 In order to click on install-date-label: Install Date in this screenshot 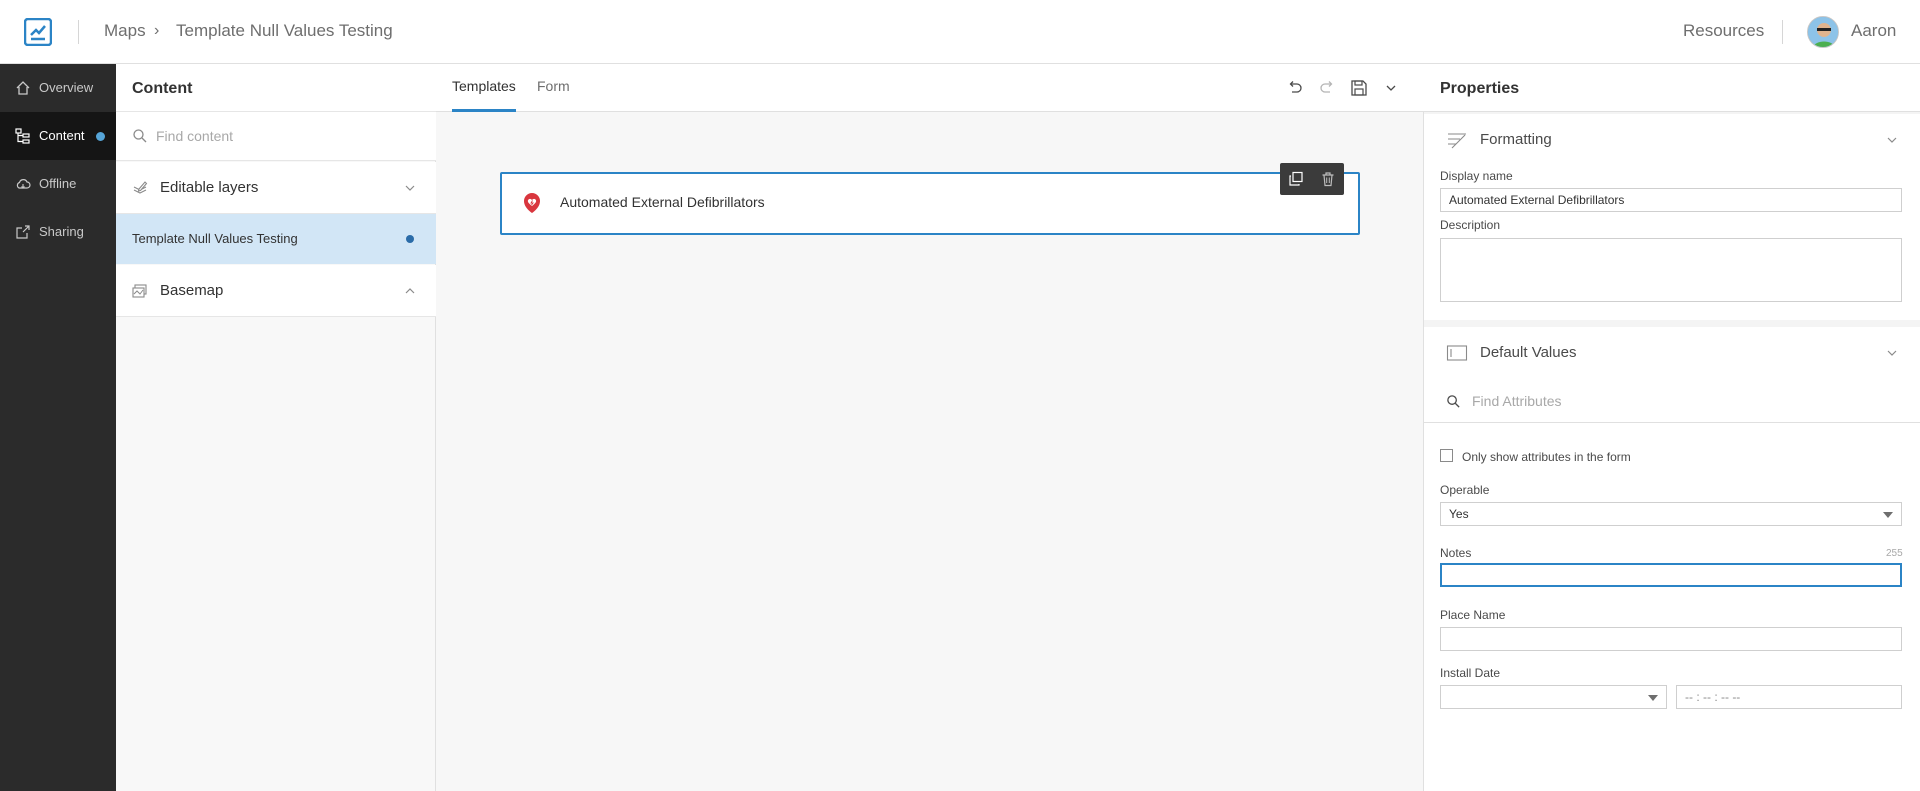, I will do `click(1470, 673)`.